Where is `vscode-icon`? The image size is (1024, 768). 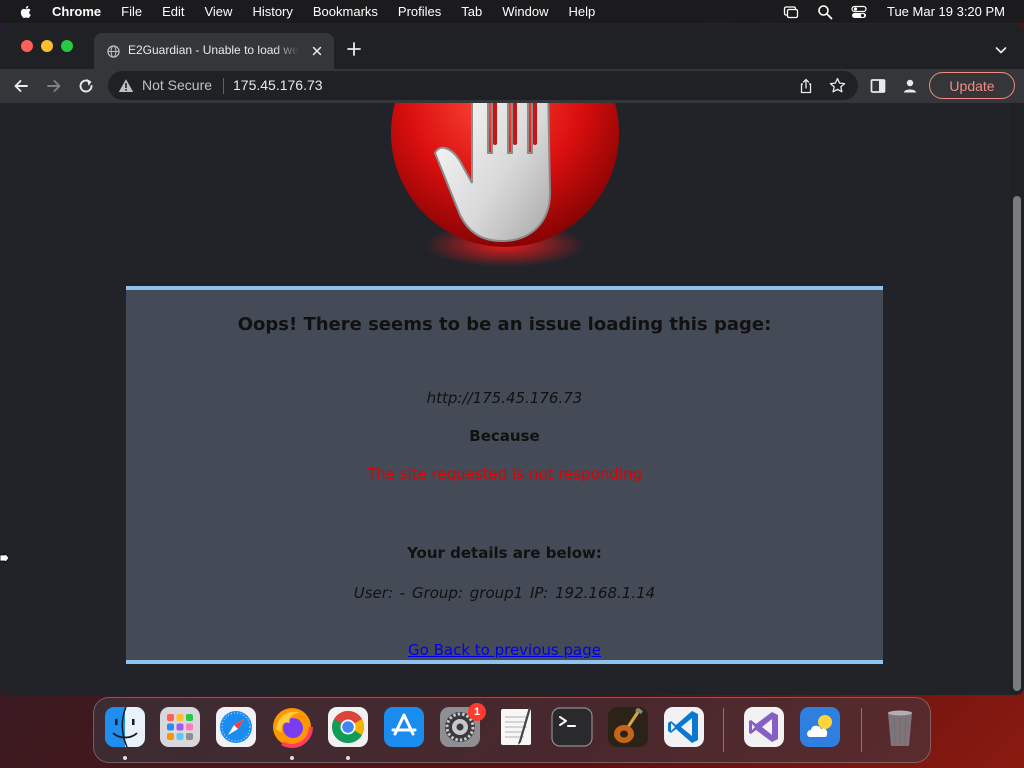
vscode-icon is located at coordinates (684, 727).